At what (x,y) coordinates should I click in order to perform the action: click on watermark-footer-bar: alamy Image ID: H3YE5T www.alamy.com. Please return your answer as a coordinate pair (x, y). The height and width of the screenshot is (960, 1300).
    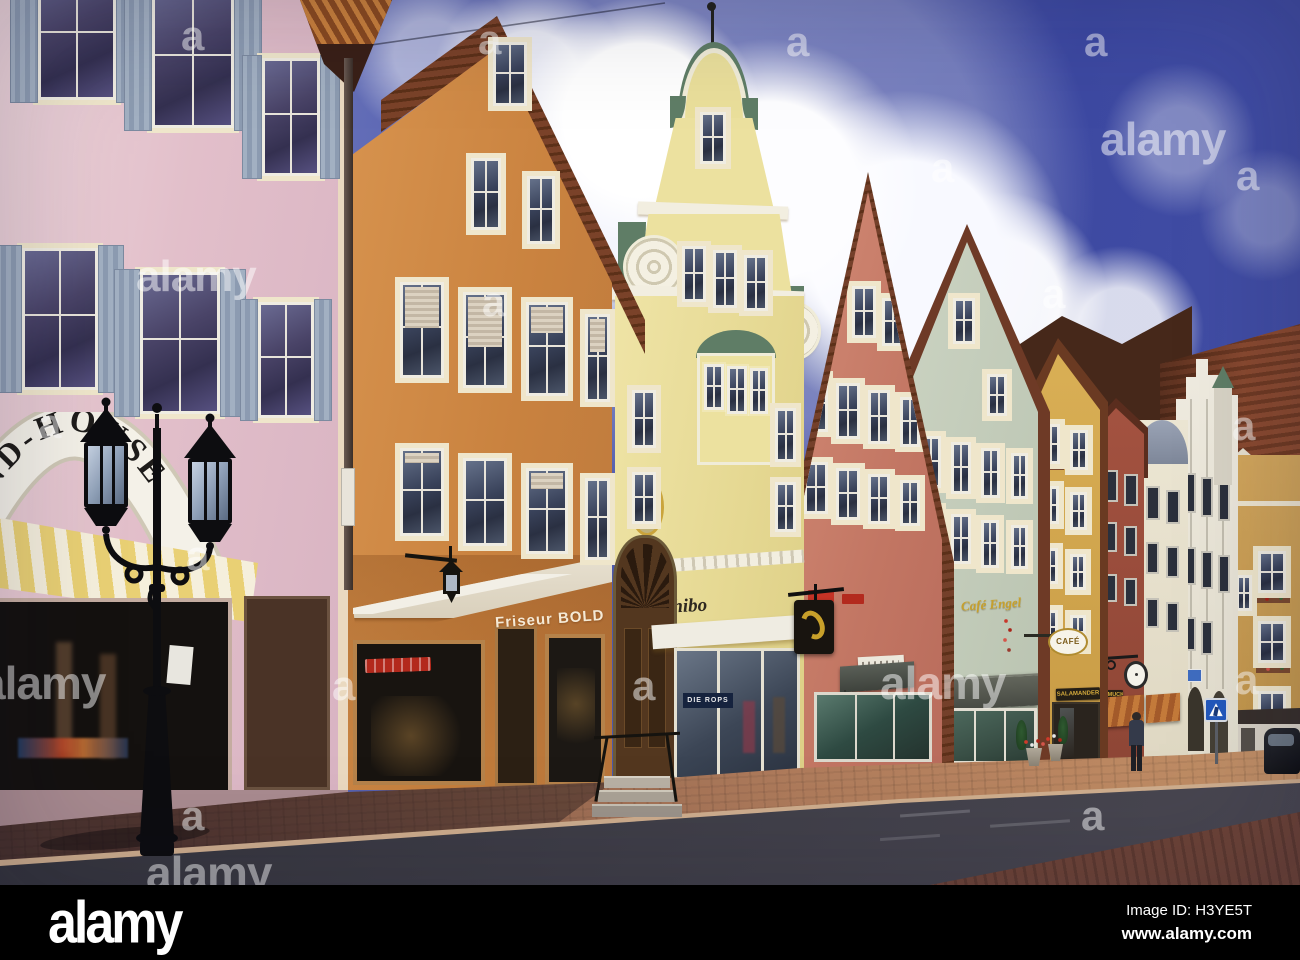
    Looking at the image, I should click on (650, 922).